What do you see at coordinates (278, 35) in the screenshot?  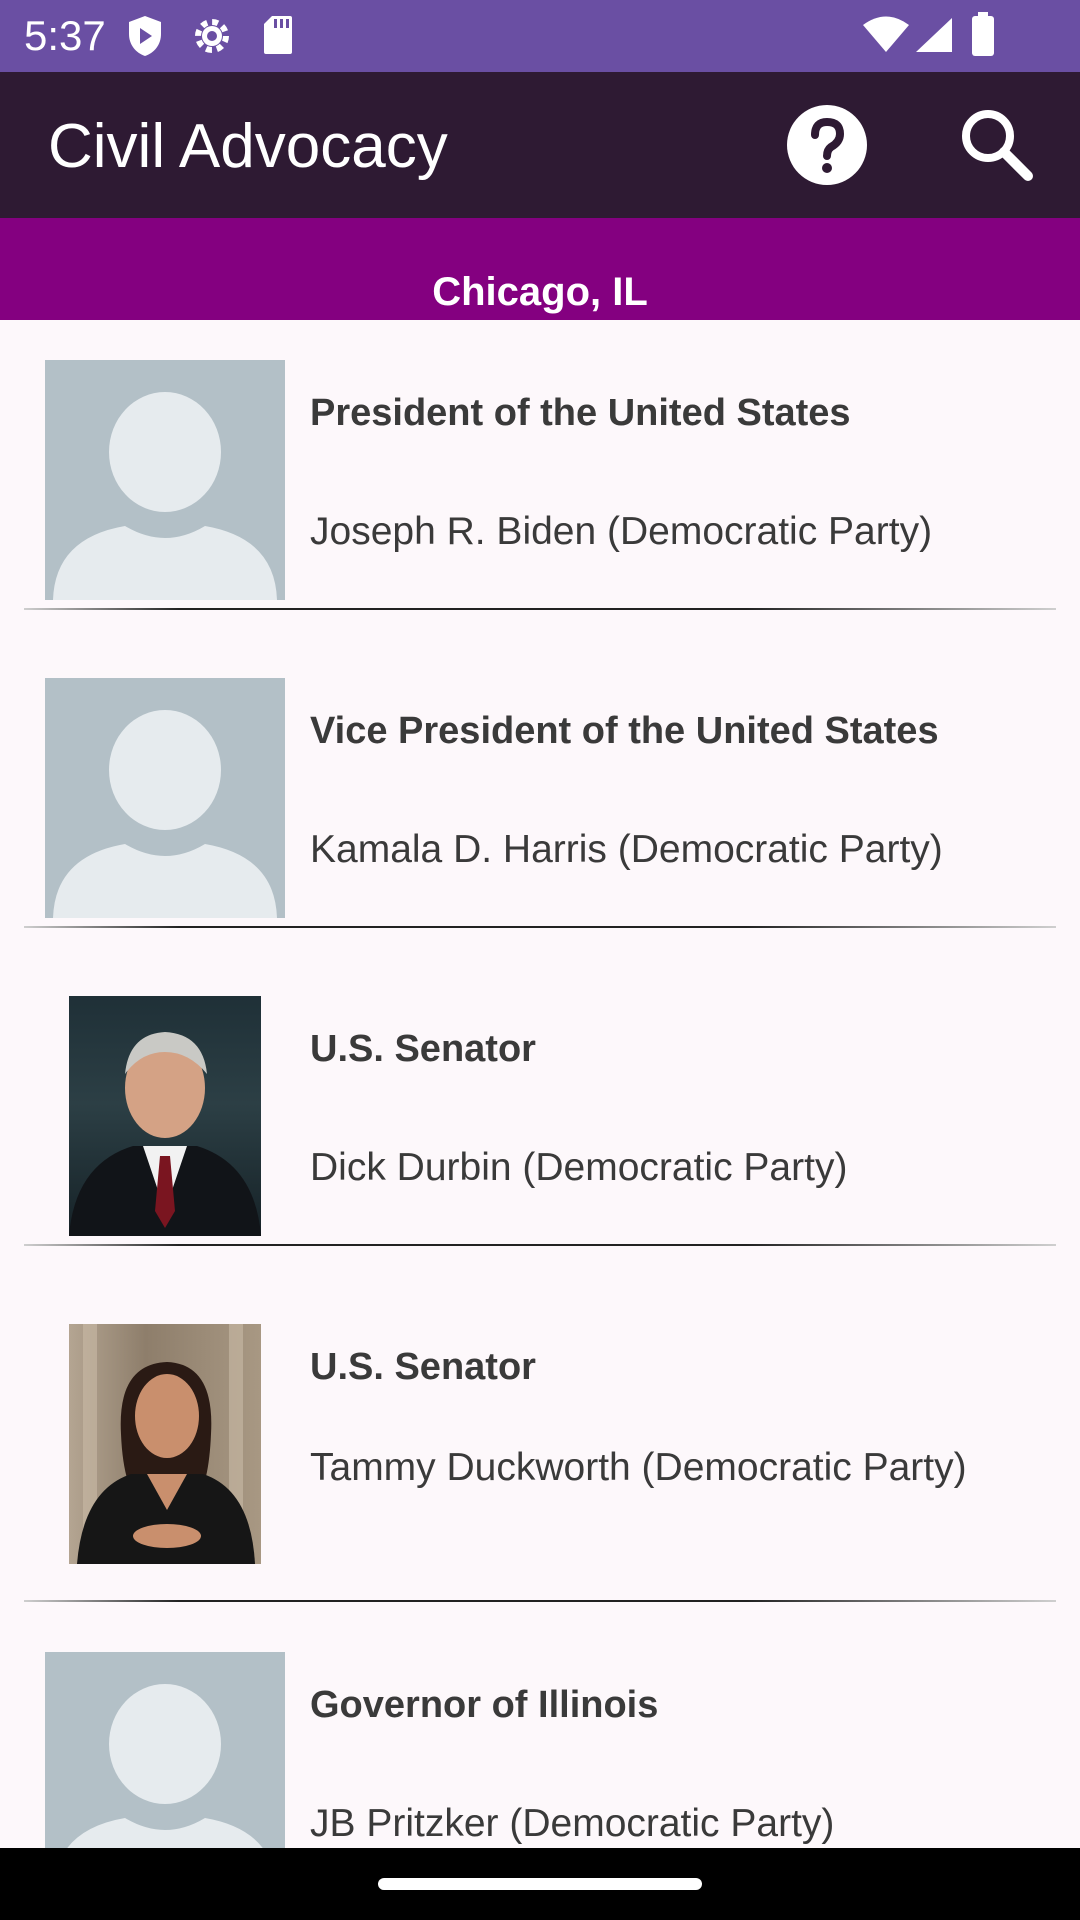 I see `sd-card-icon` at bounding box center [278, 35].